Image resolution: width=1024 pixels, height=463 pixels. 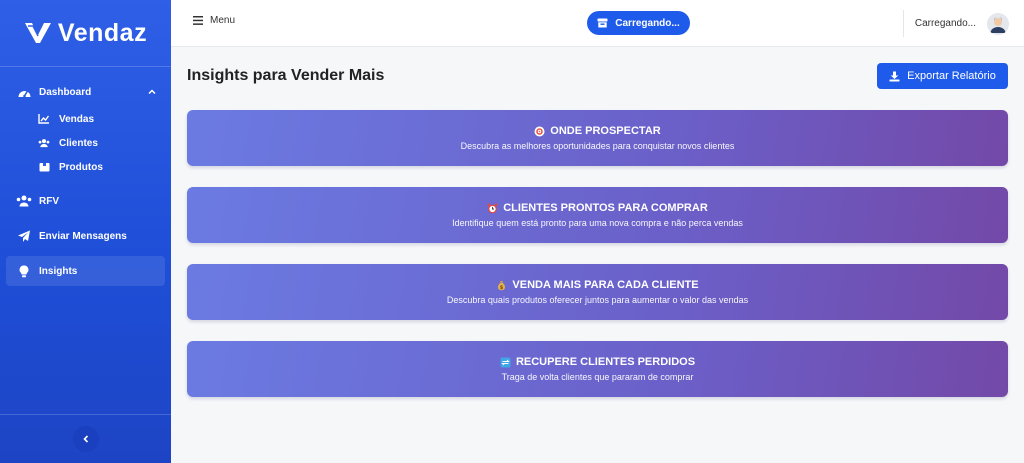 What do you see at coordinates (605, 208) in the screenshot?
I see `card-title: CLIENTES PRONTOS PARA COMPRAR` at bounding box center [605, 208].